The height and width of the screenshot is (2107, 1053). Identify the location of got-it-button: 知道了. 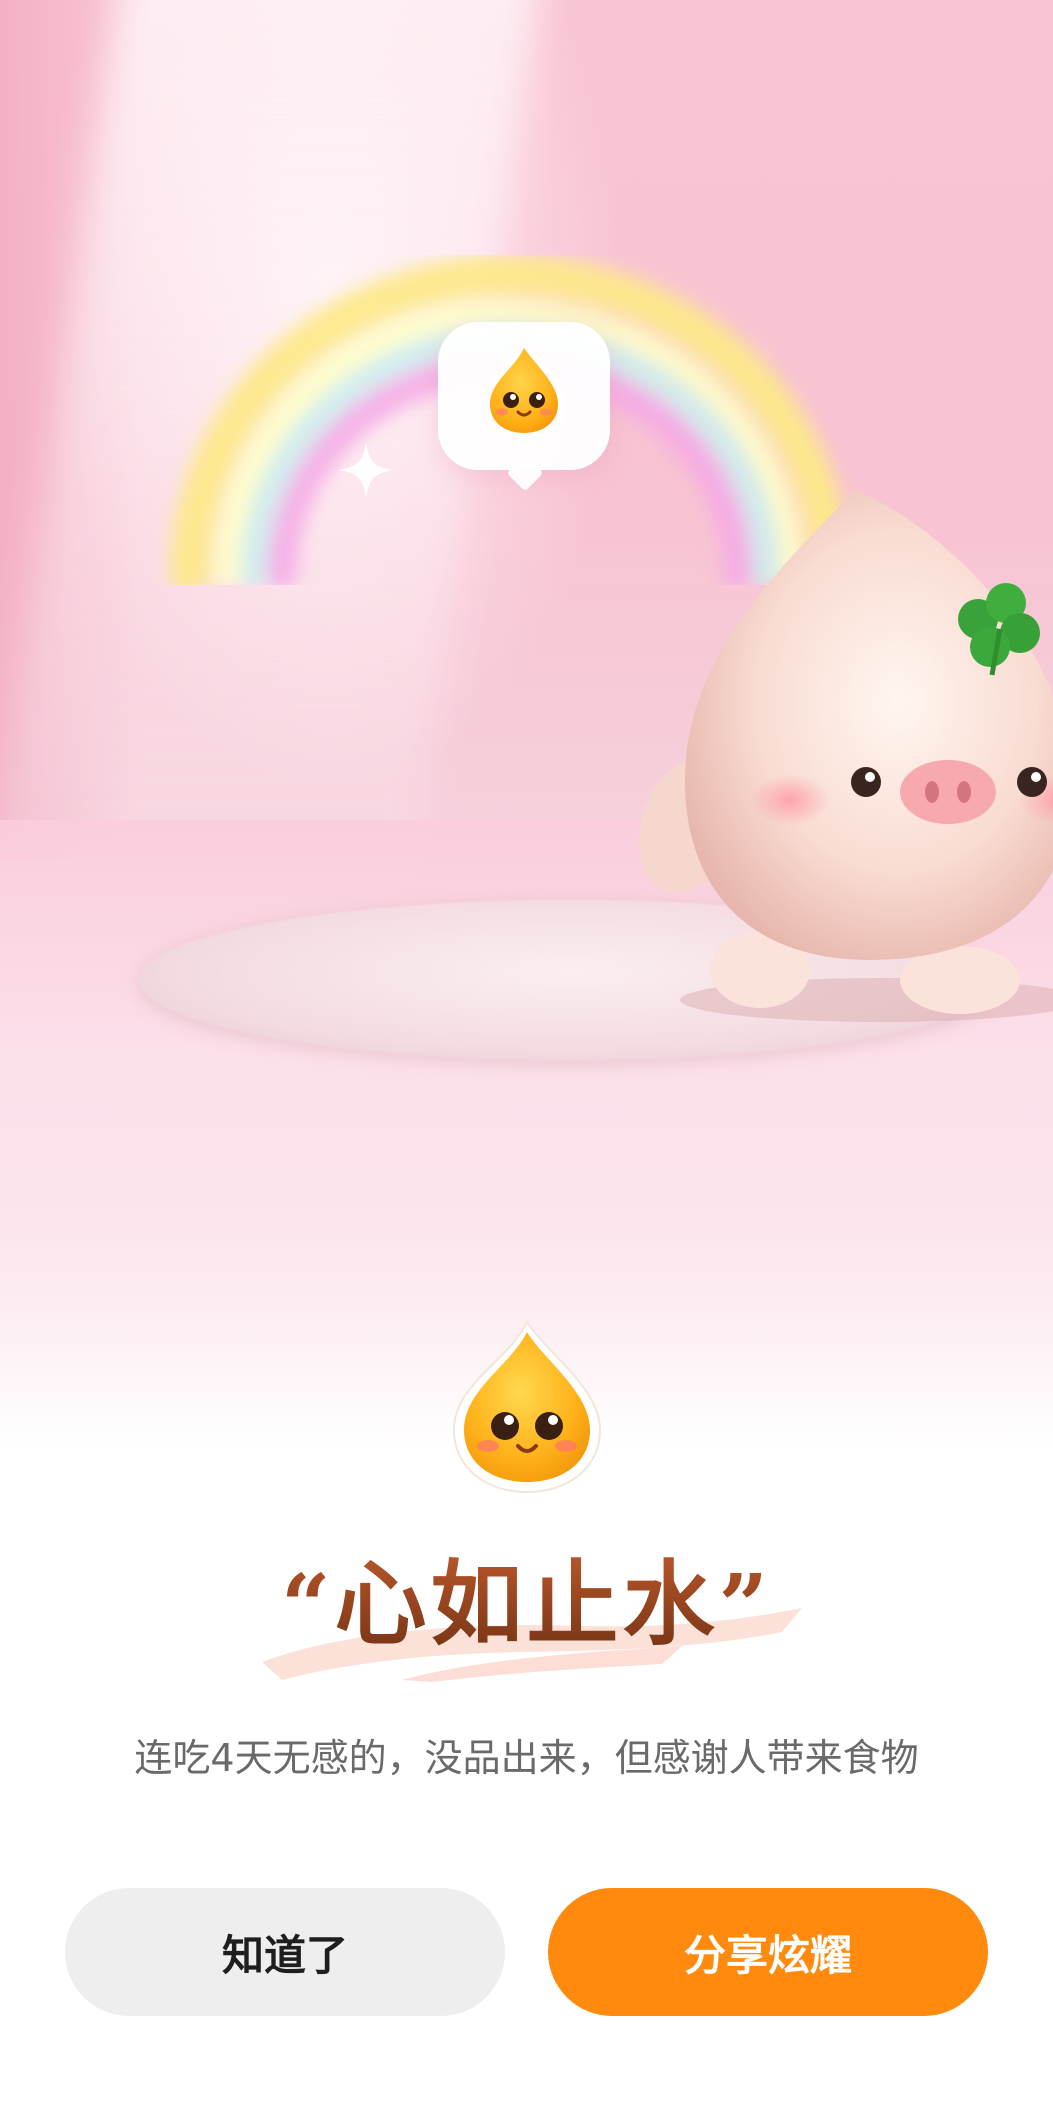
(285, 1952).